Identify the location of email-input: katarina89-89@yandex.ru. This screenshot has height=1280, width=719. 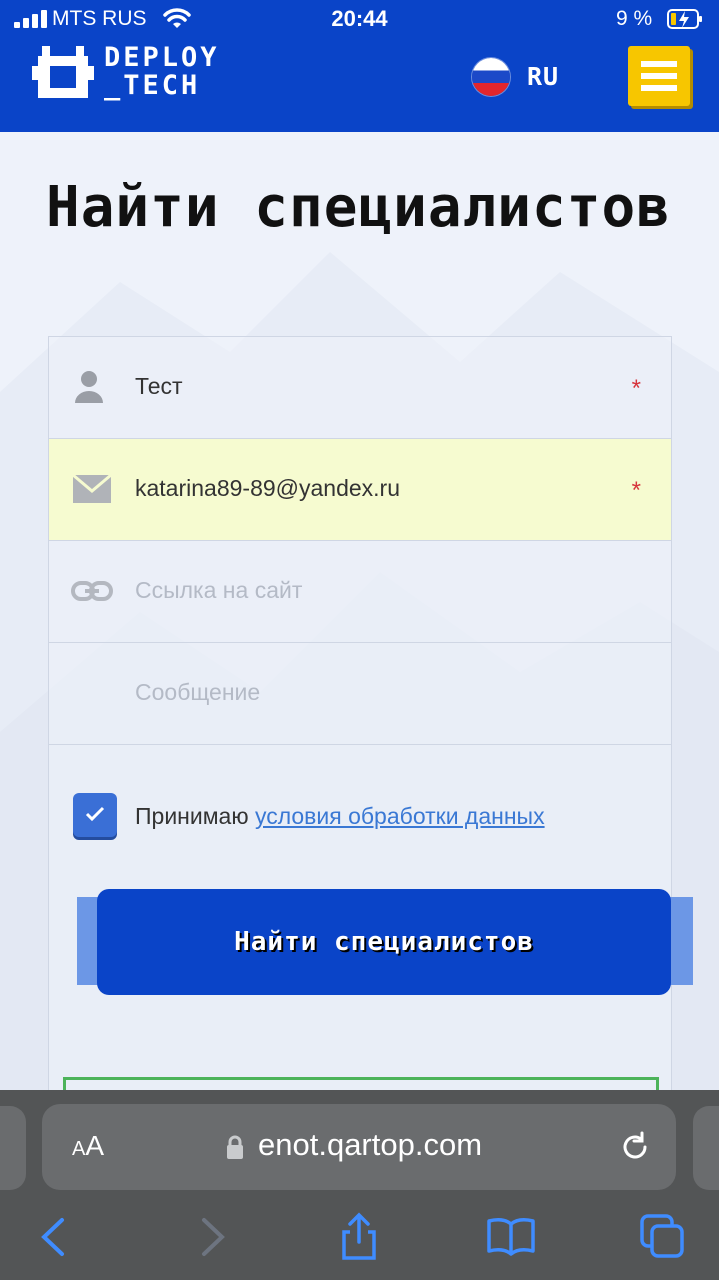
(267, 488).